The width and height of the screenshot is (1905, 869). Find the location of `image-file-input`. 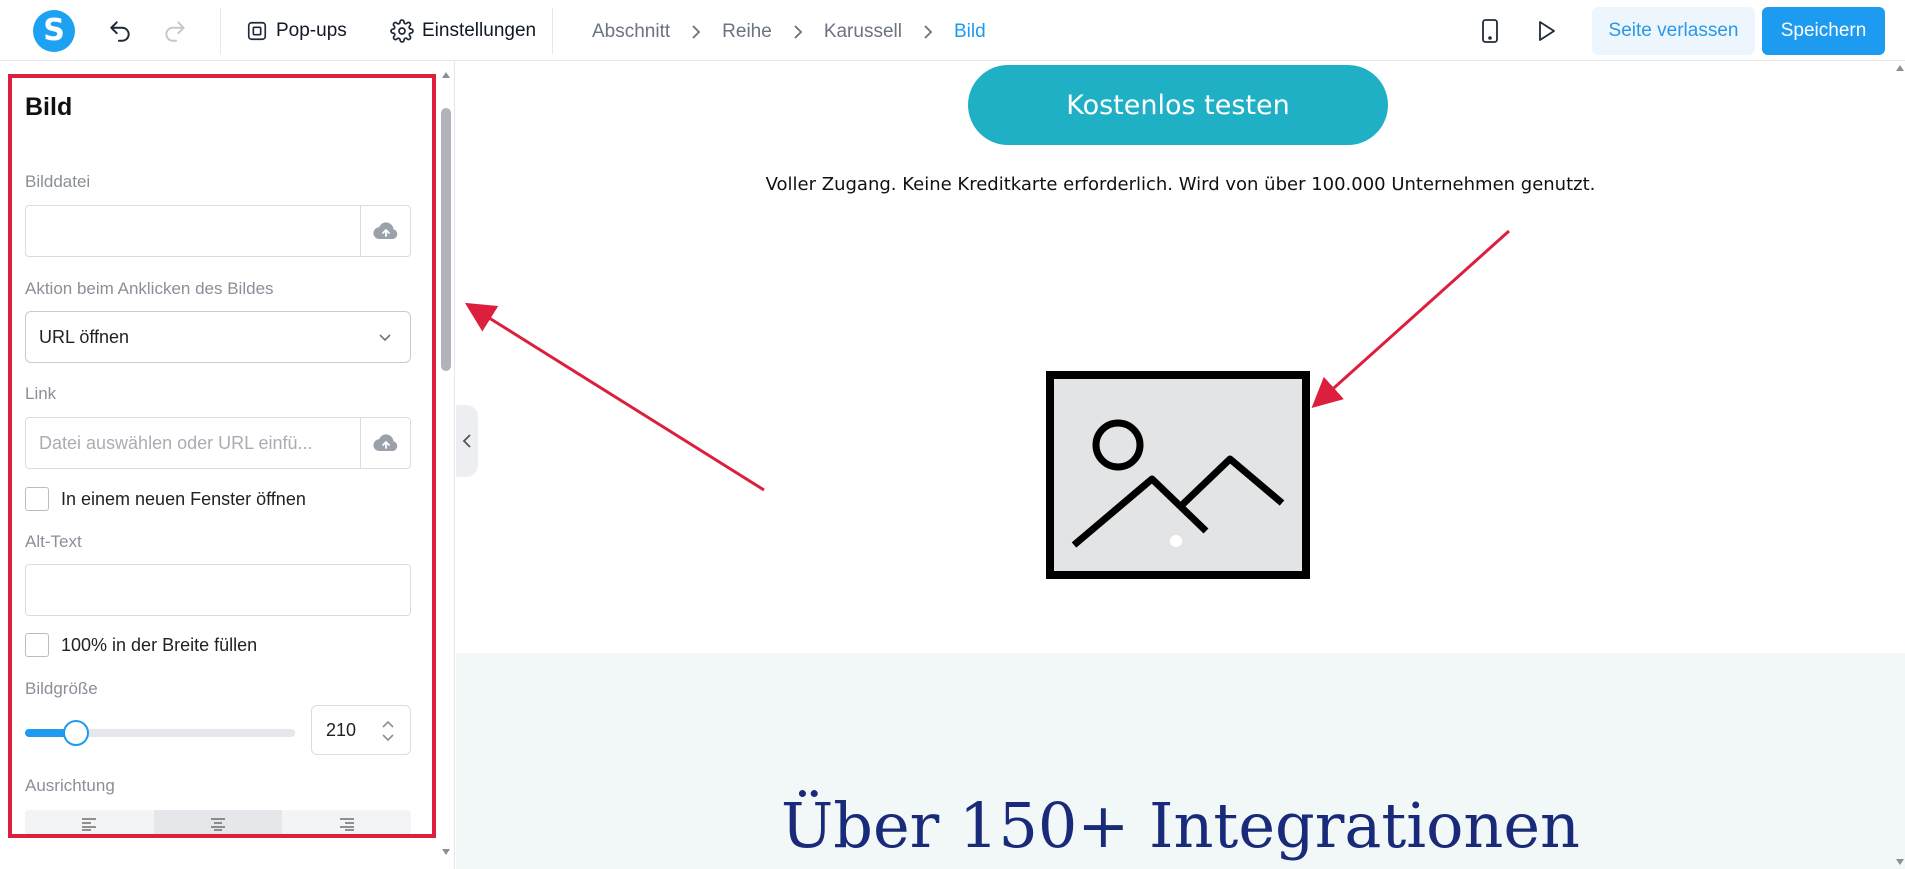

image-file-input is located at coordinates (218, 231).